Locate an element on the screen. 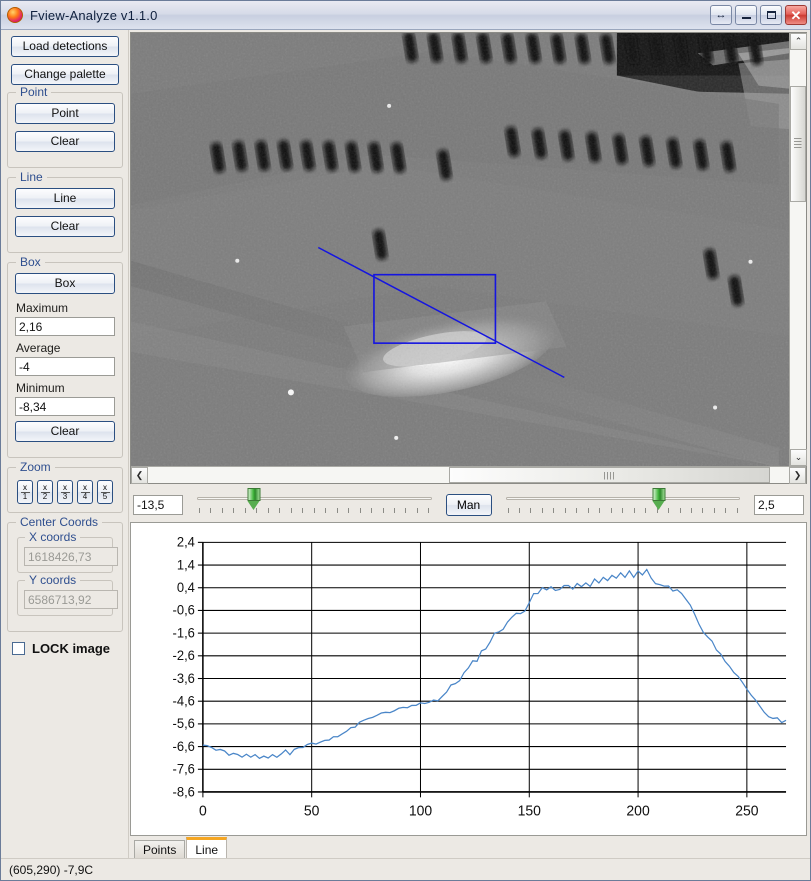 The width and height of the screenshot is (811, 881). change-palette-button: Change palette is located at coordinates (65, 74).